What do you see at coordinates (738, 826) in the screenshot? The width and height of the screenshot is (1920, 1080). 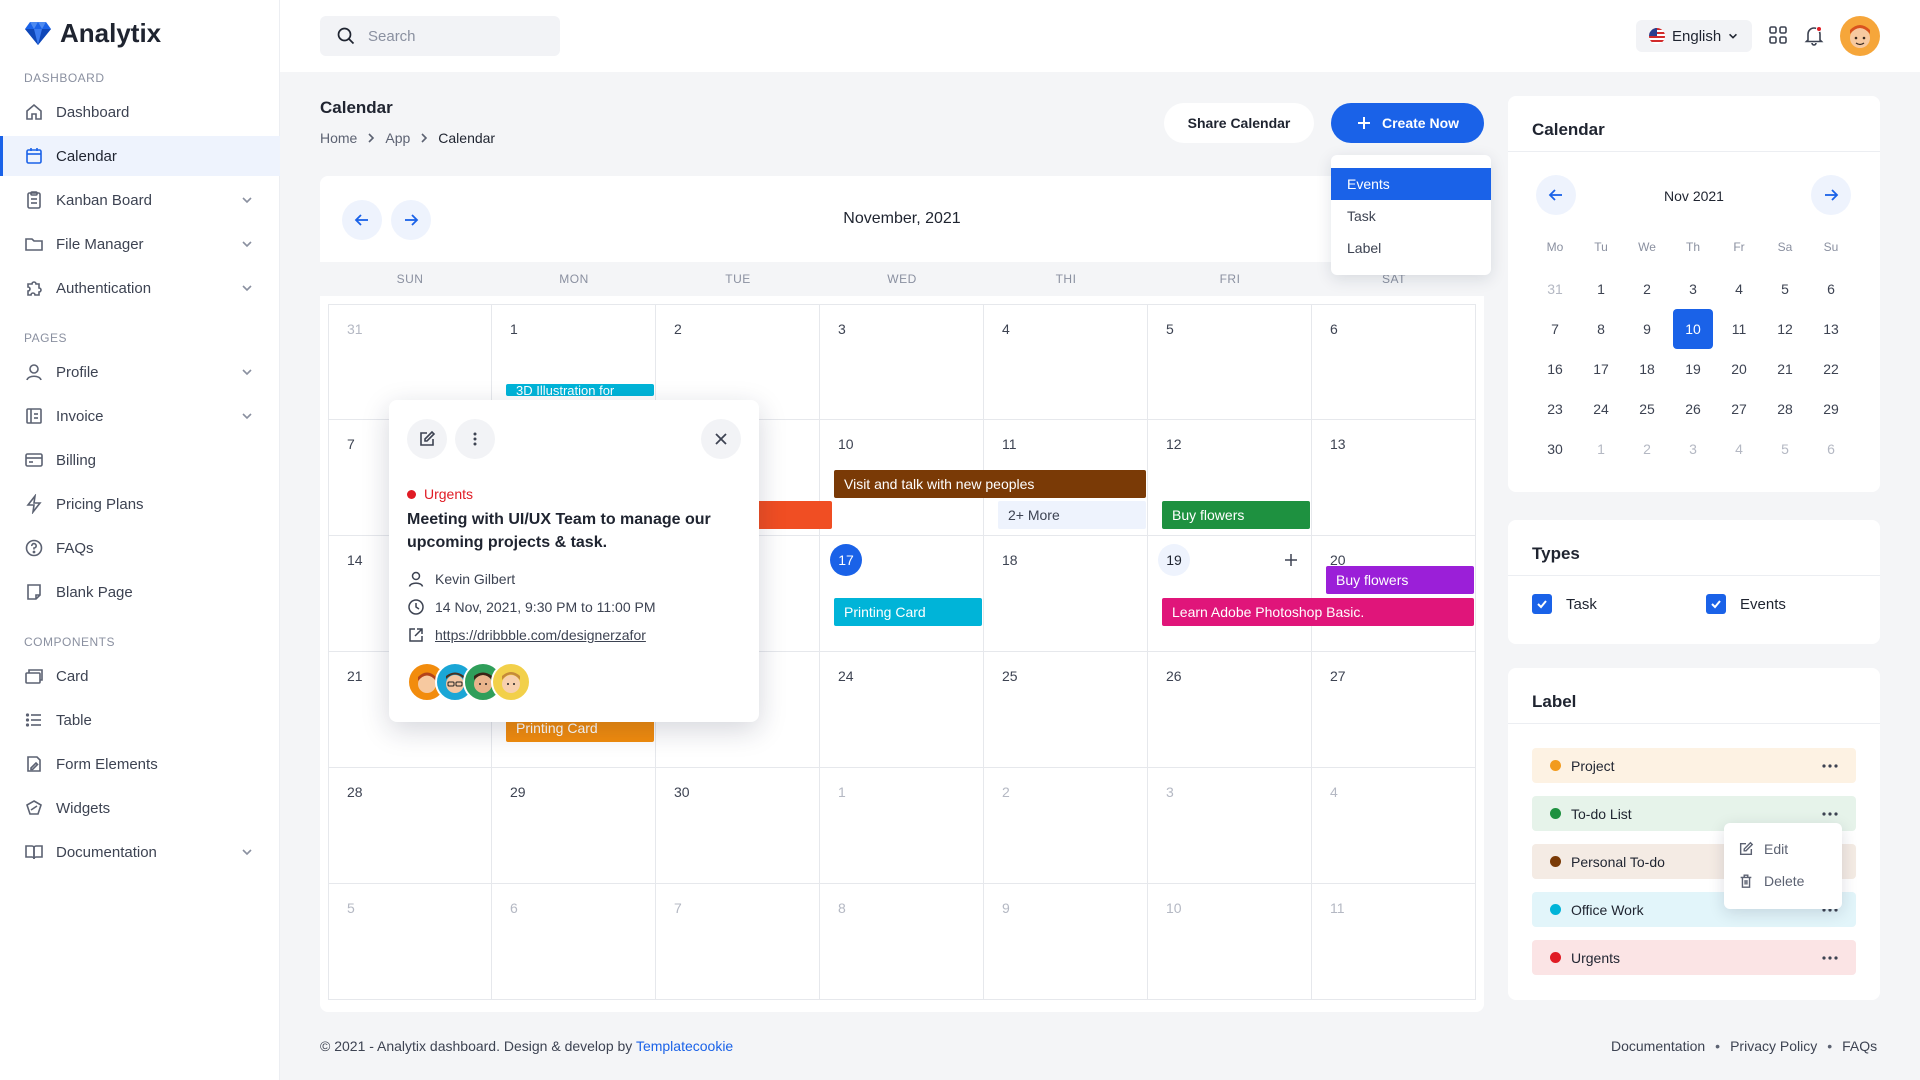 I see `day-cell: 30` at bounding box center [738, 826].